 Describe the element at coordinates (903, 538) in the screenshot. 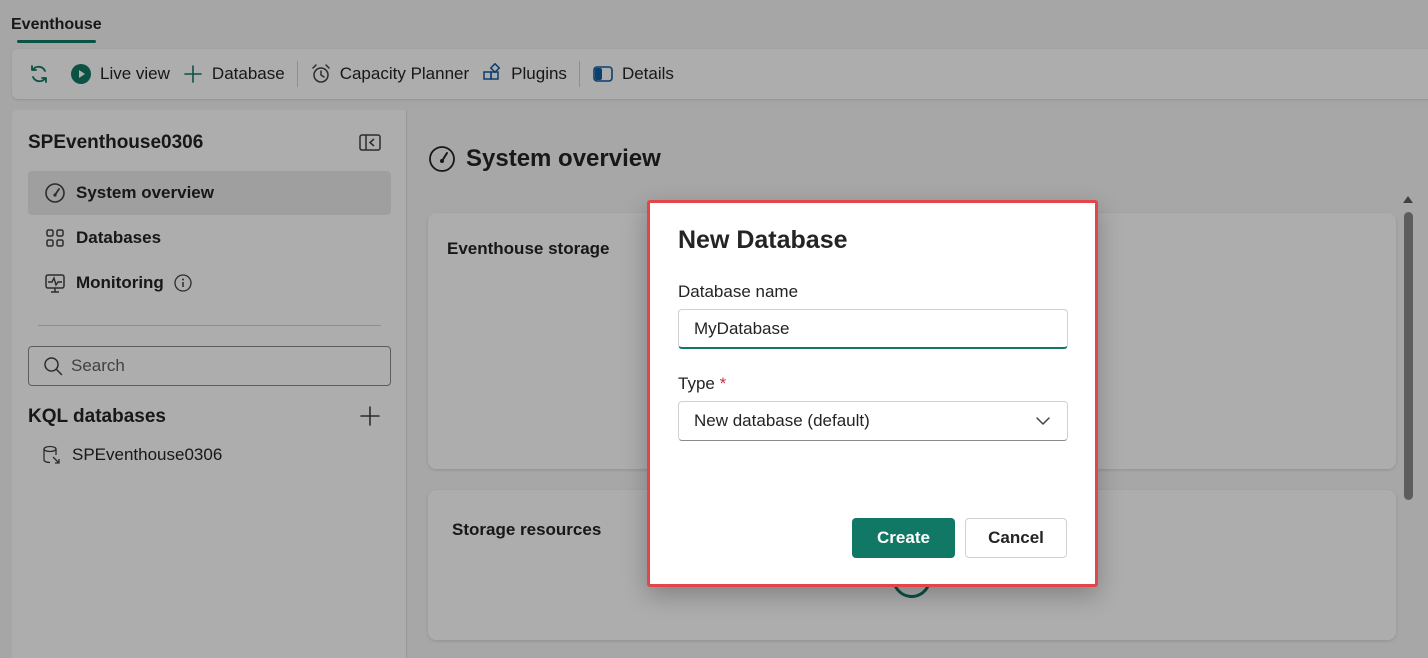

I see `create-button: Create` at that location.